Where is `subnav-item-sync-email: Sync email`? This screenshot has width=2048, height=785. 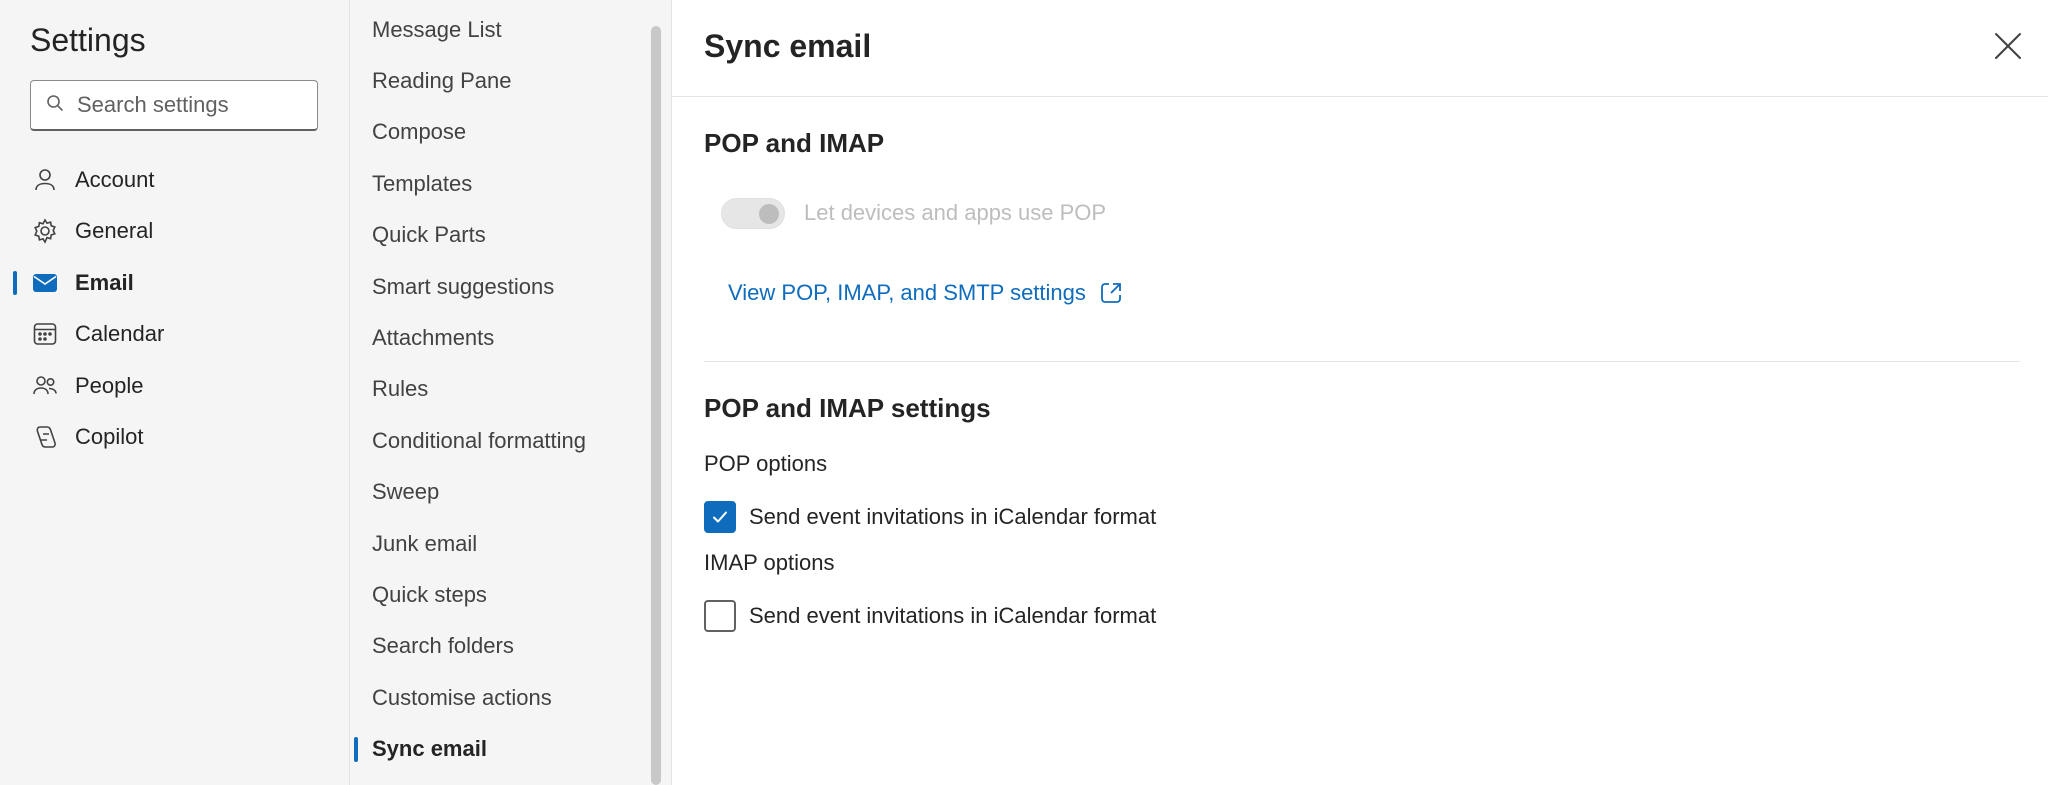 subnav-item-sync-email: Sync email is located at coordinates (500, 748).